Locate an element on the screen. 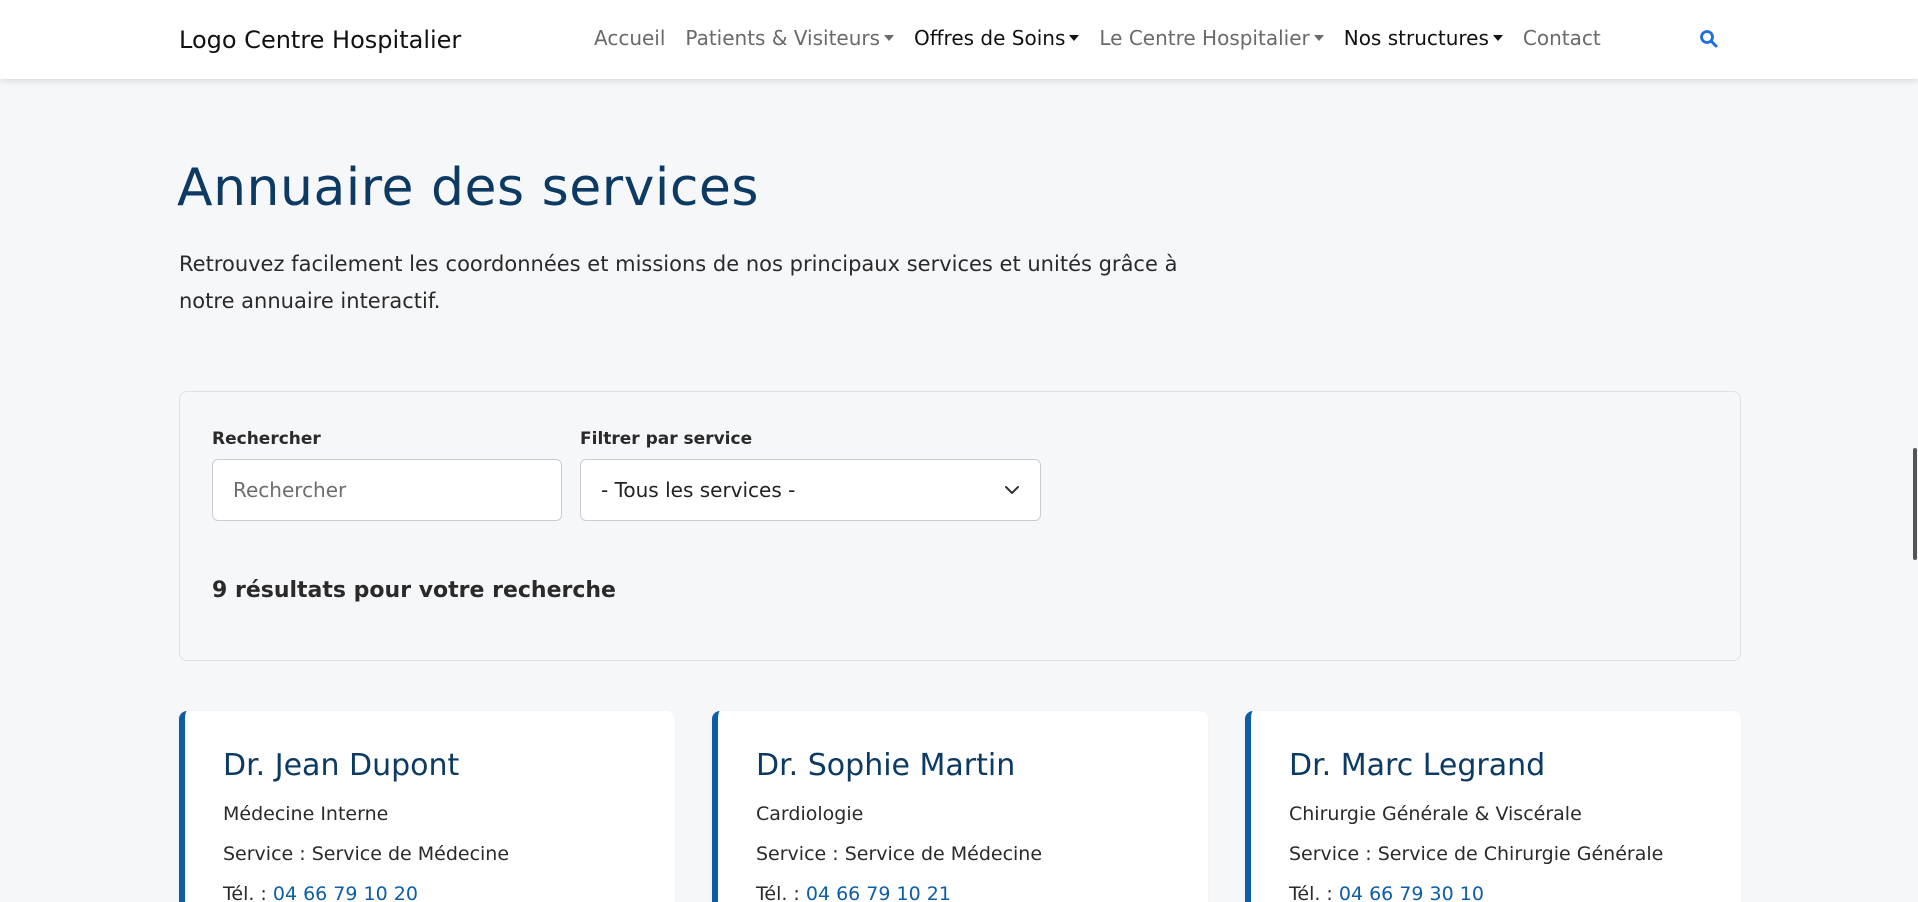  doctor-phone-row: Tél. : 04 66 79 10 21 is located at coordinates (853, 892).